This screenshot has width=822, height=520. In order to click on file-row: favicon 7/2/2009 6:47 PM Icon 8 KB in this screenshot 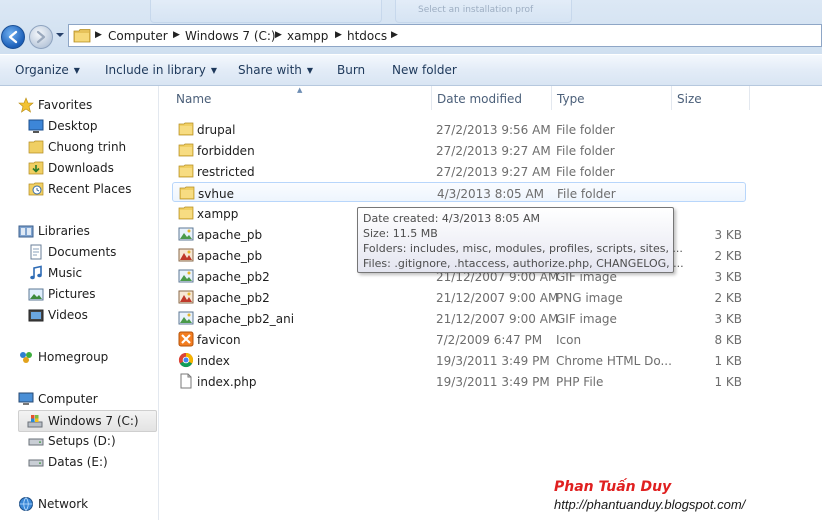, I will do `click(459, 339)`.